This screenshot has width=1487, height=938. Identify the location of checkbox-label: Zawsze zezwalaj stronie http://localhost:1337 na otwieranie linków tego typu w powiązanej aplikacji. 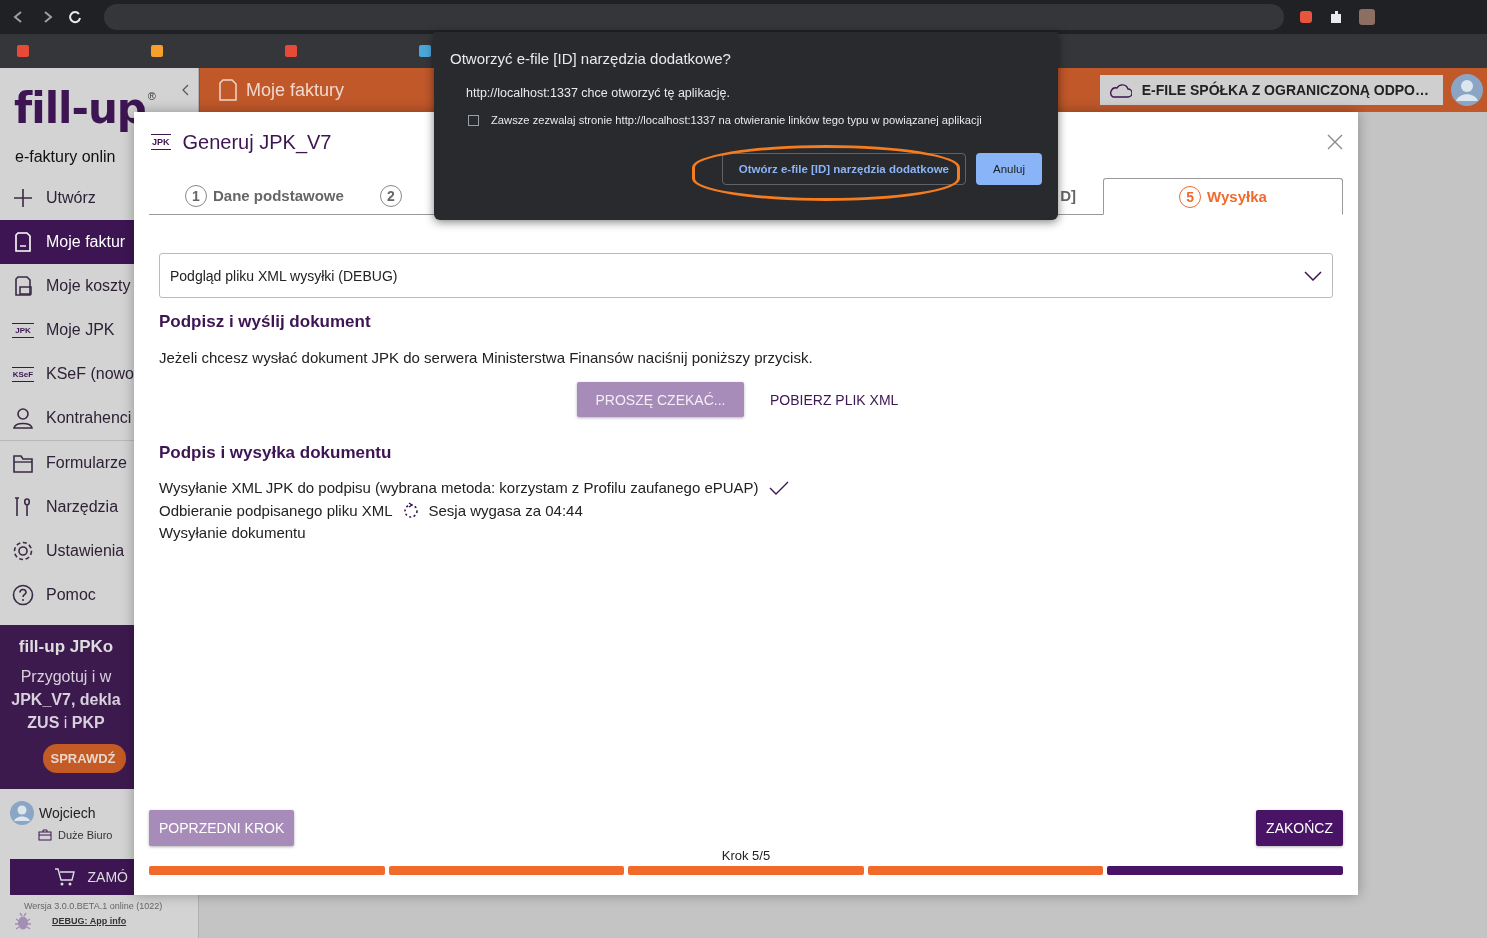
(736, 120).